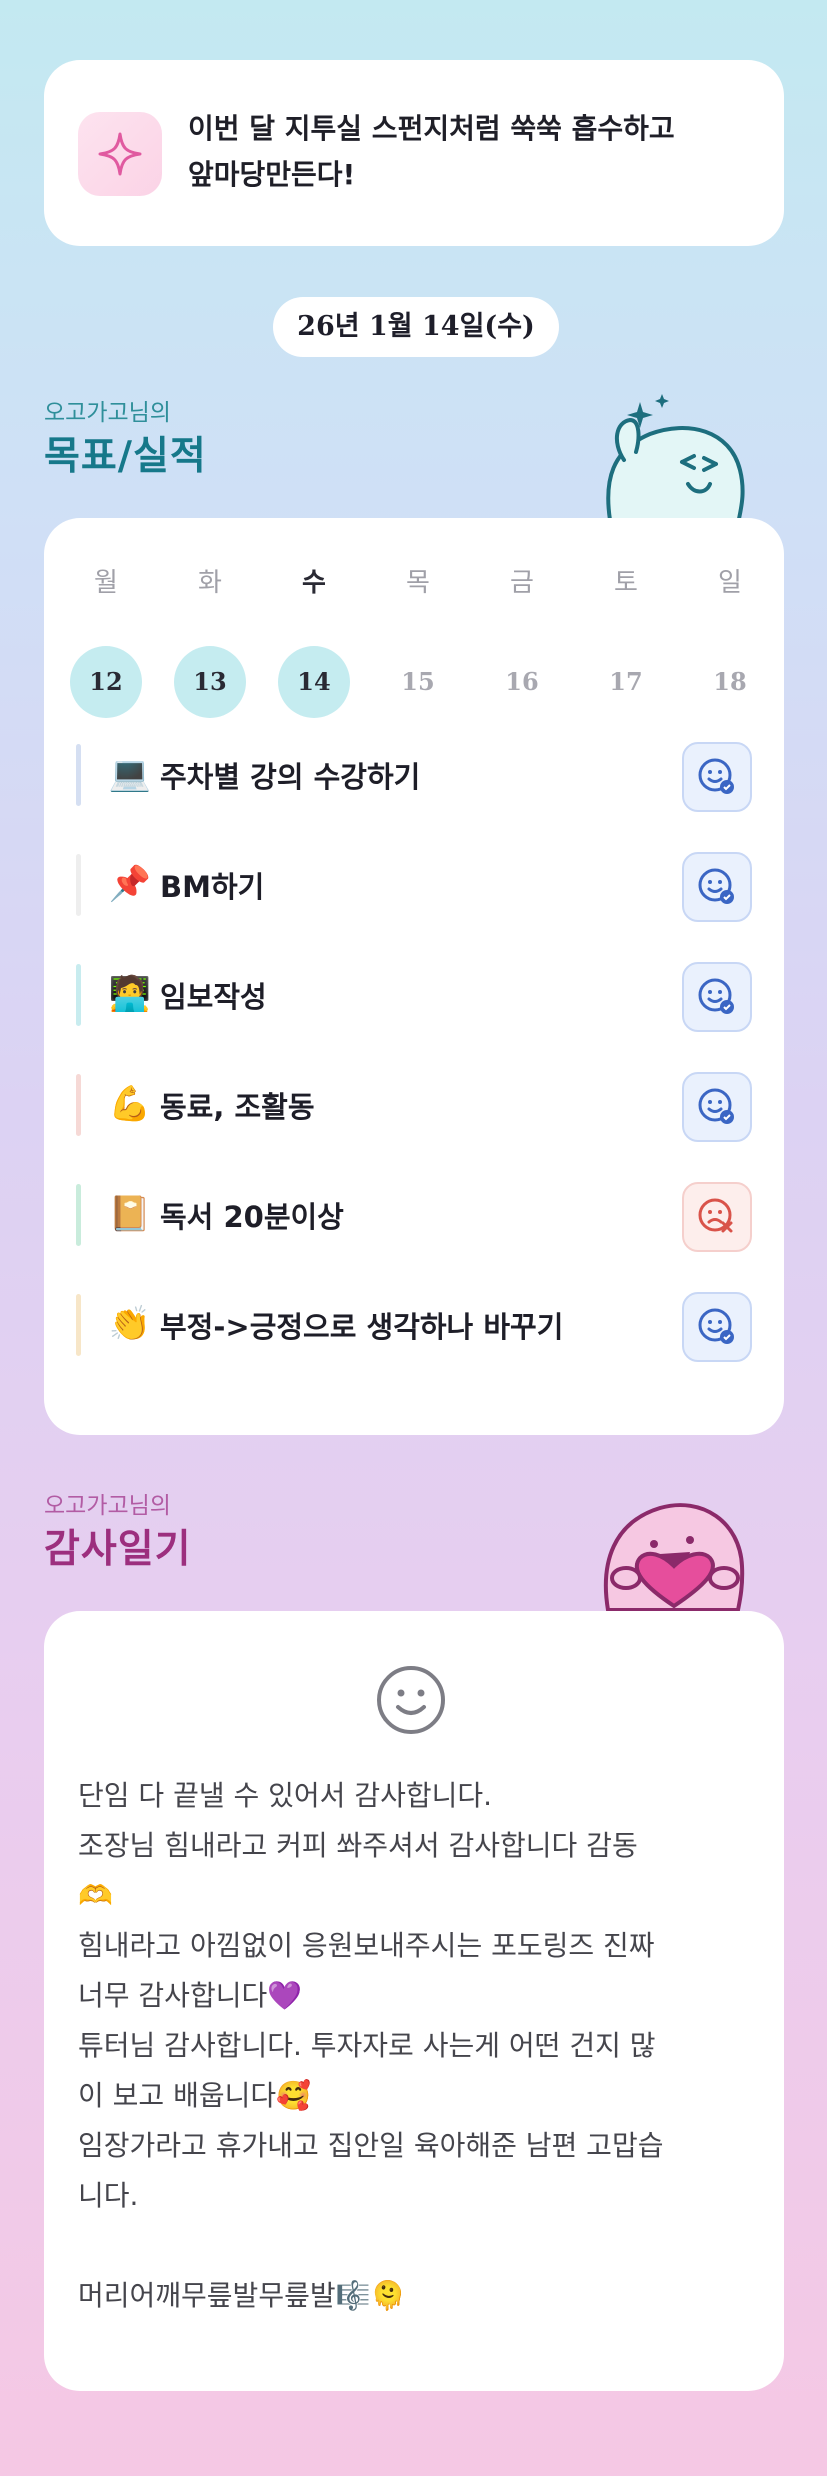 The height and width of the screenshot is (2476, 827). What do you see at coordinates (730, 682) in the screenshot?
I see `day-18: 18` at bounding box center [730, 682].